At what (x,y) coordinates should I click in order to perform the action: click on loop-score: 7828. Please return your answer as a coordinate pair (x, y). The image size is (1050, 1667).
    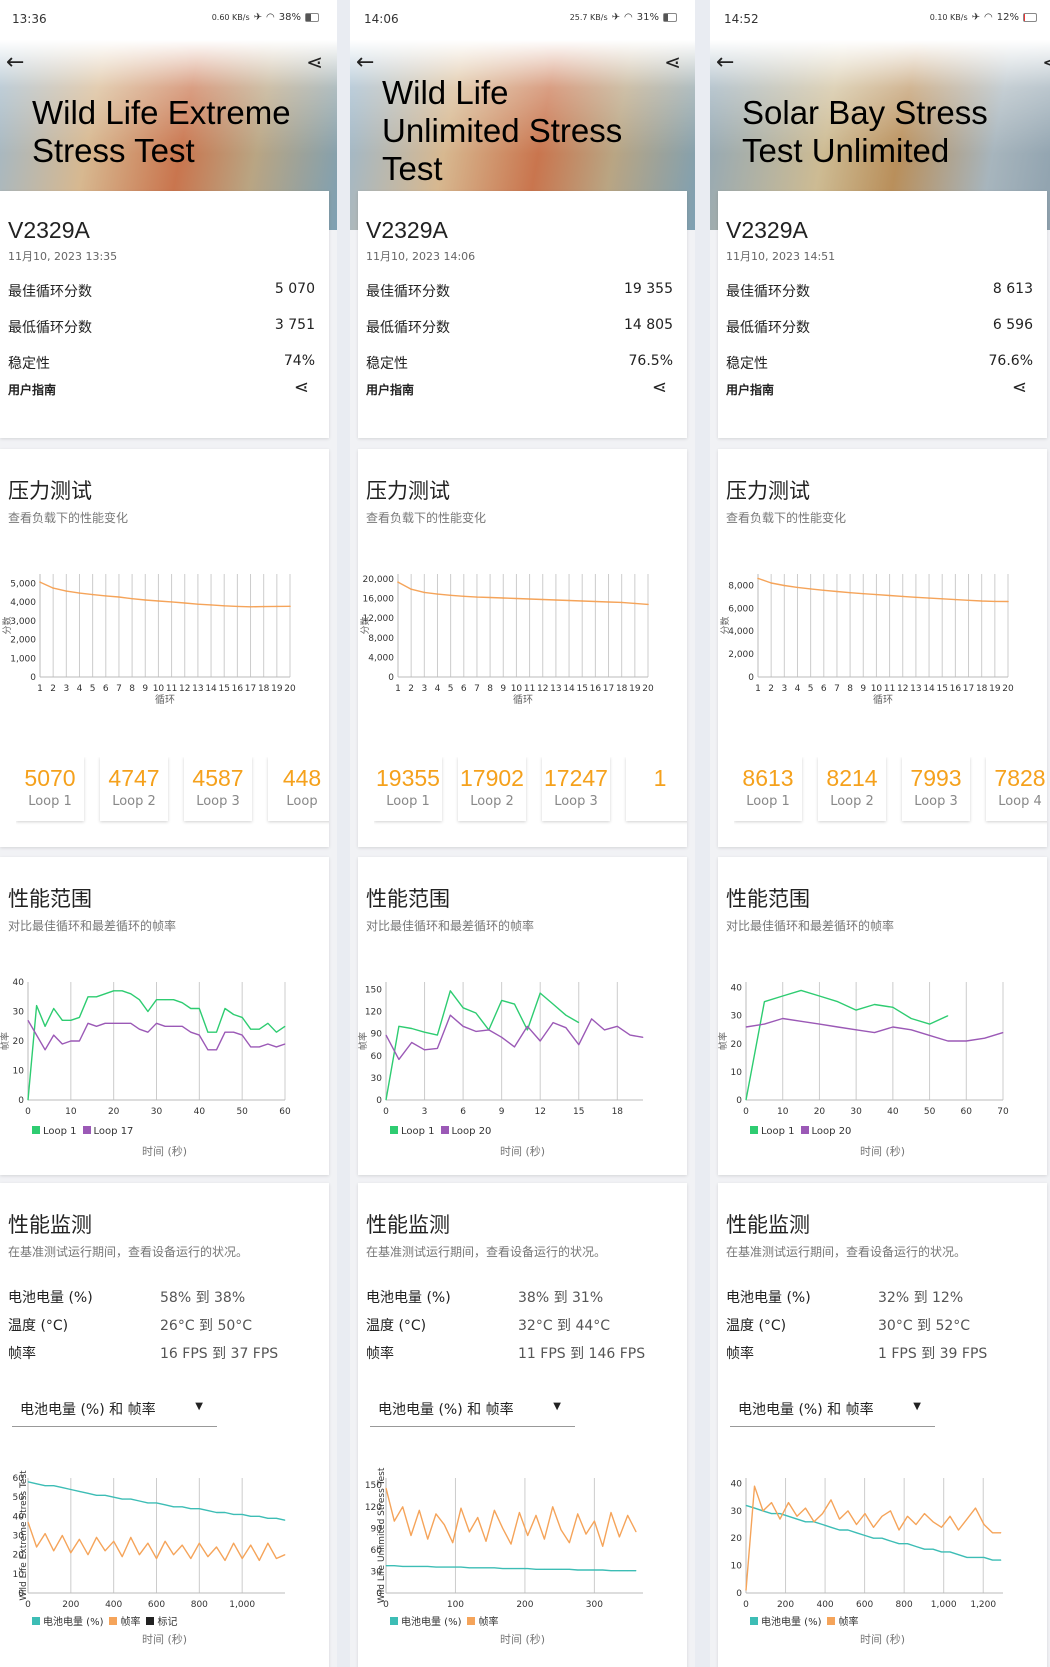
    Looking at the image, I should click on (1020, 778).